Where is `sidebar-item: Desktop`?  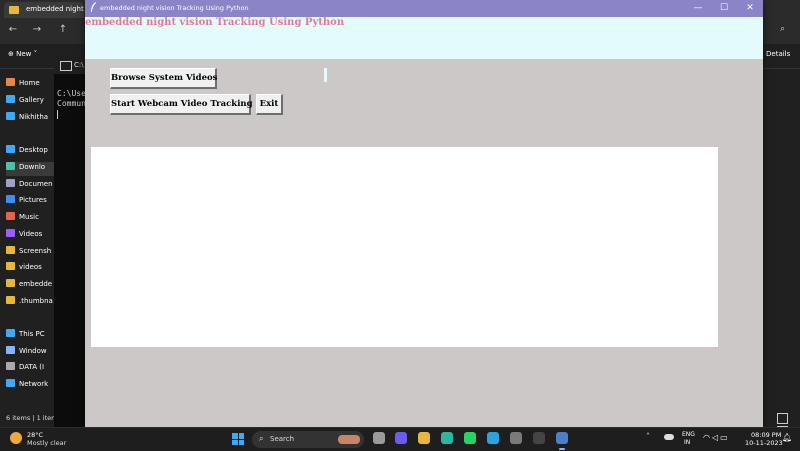 sidebar-item: Desktop is located at coordinates (31, 152).